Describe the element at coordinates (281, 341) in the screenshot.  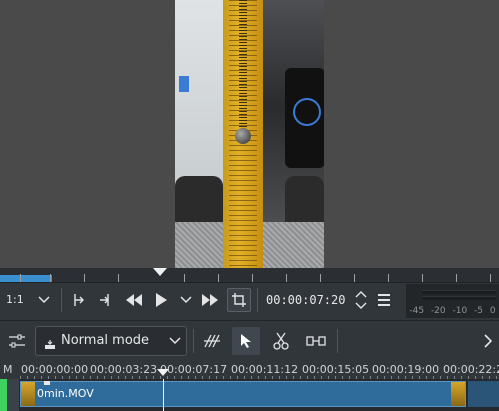
I see `razor-tool-icon` at that location.